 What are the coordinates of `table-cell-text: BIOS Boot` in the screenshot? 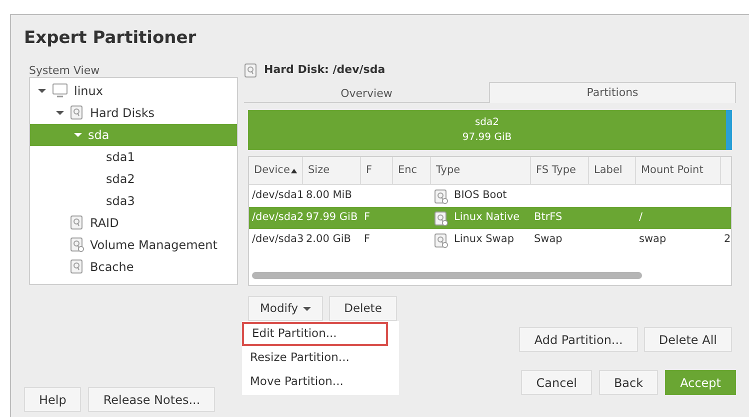 It's located at (480, 196).